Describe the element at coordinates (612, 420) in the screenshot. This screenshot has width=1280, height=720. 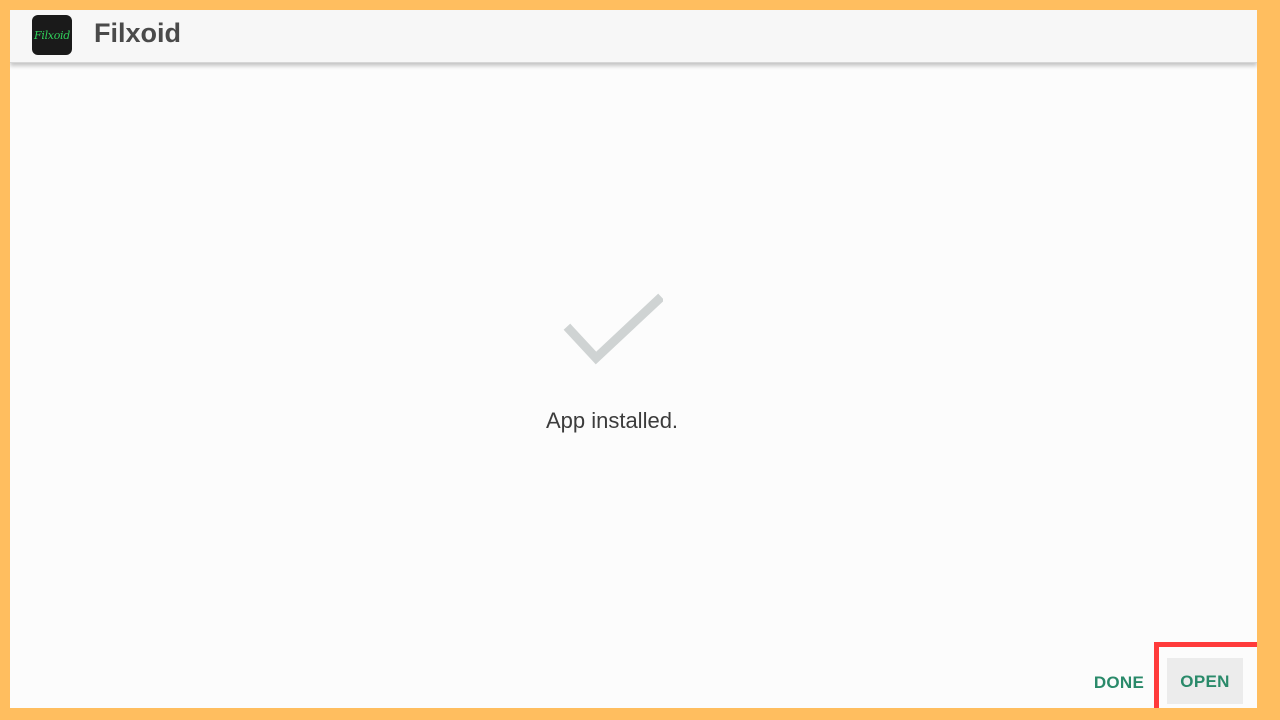
I see `install-status-message: App installed.` at that location.